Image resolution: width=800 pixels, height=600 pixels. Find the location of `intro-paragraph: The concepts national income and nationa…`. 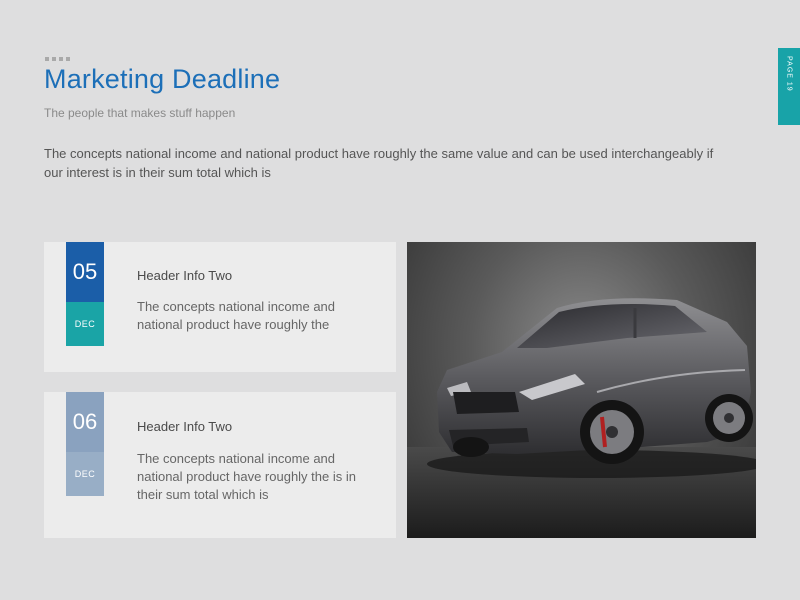

intro-paragraph: The concepts national income and nationa… is located at coordinates (379, 163).